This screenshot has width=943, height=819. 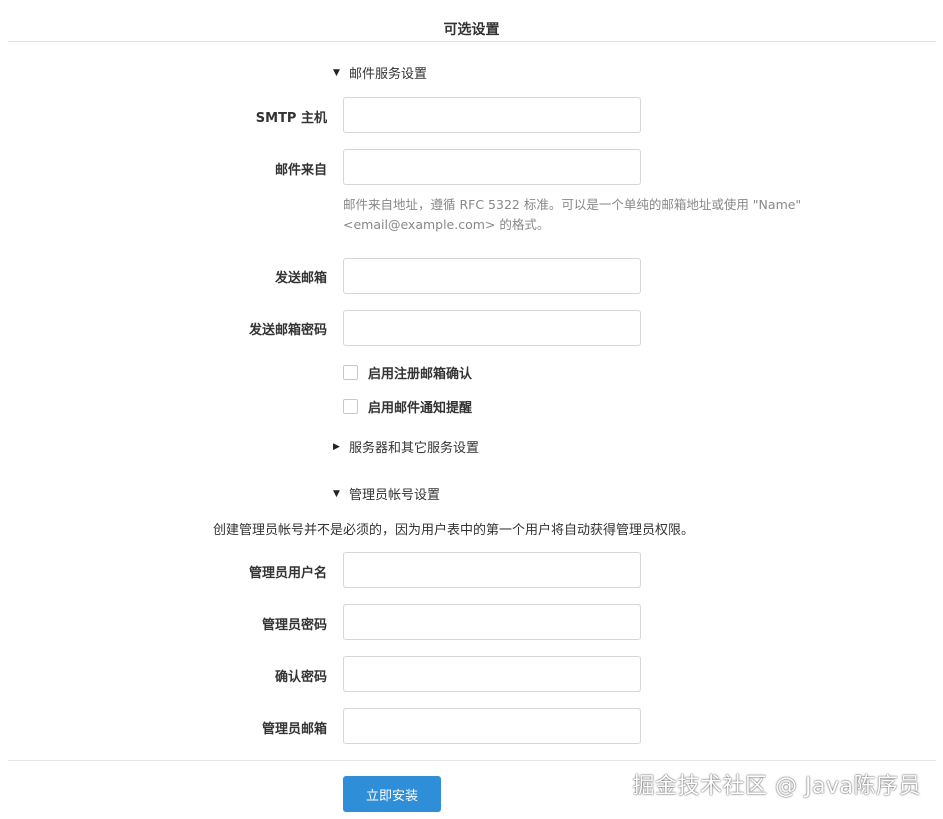 What do you see at coordinates (472, 760) in the screenshot?
I see `bottom-divider` at bounding box center [472, 760].